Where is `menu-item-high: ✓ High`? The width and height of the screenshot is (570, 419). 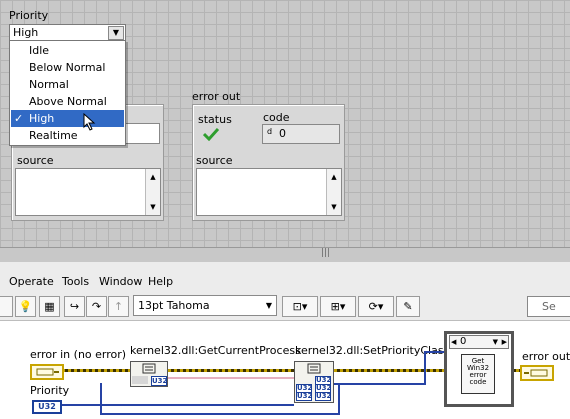
menu-item-high: ✓ High is located at coordinates (67, 120).